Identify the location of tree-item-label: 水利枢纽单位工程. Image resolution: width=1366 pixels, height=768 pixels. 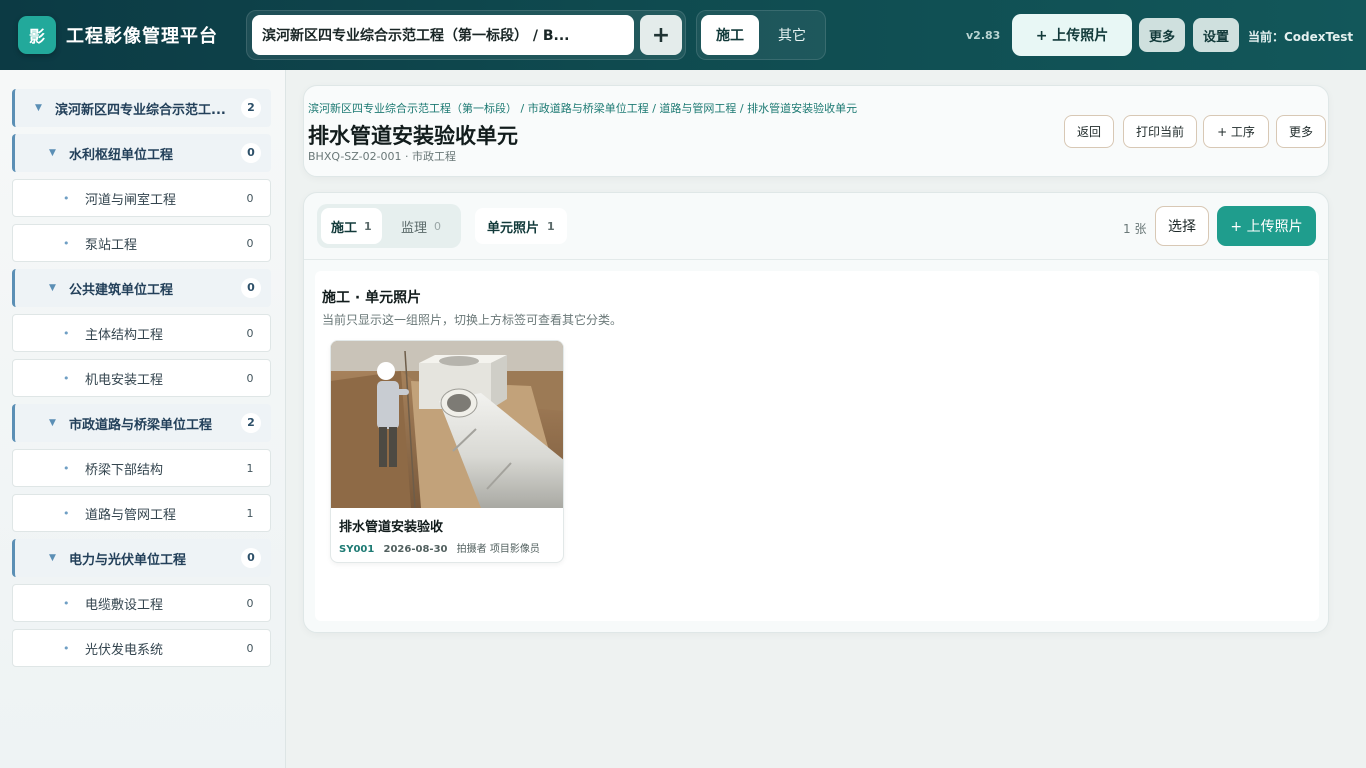
(121, 155).